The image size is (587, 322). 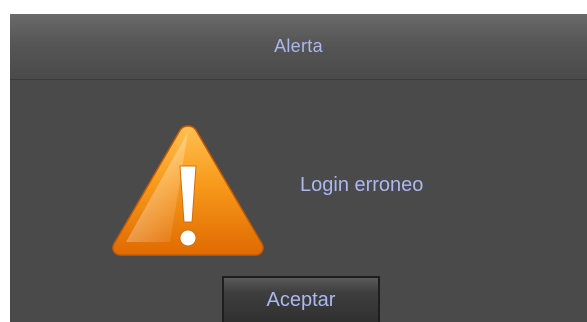 I want to click on alert-message: Login erroneo, so click(x=362, y=185).